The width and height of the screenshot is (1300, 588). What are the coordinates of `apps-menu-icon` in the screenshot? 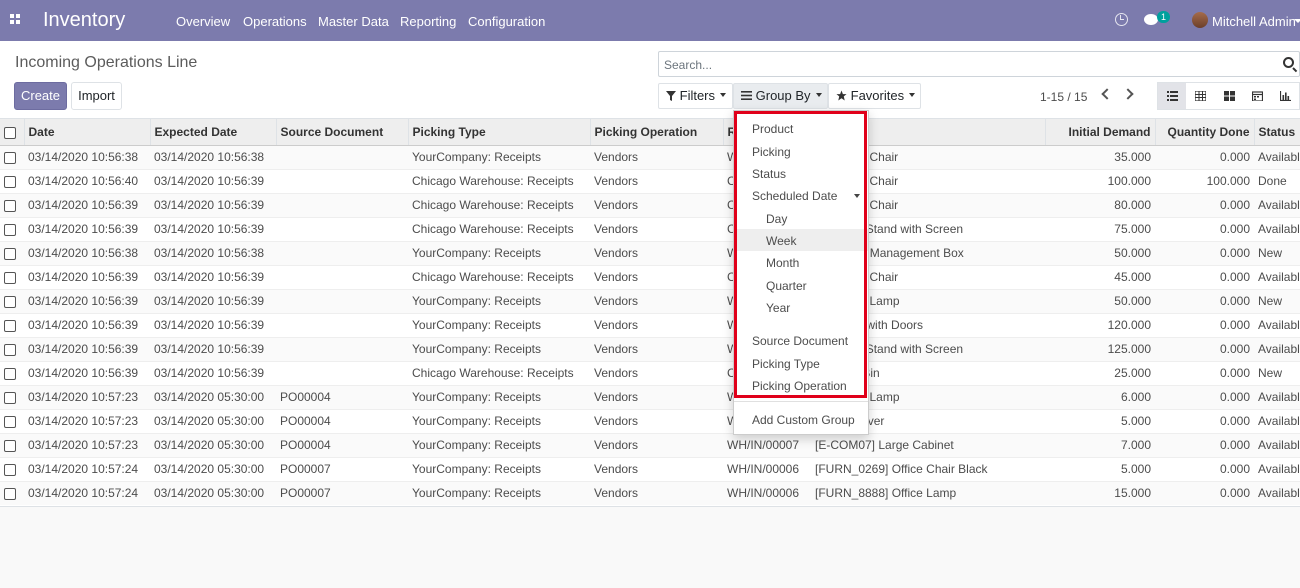 It's located at (15, 19).